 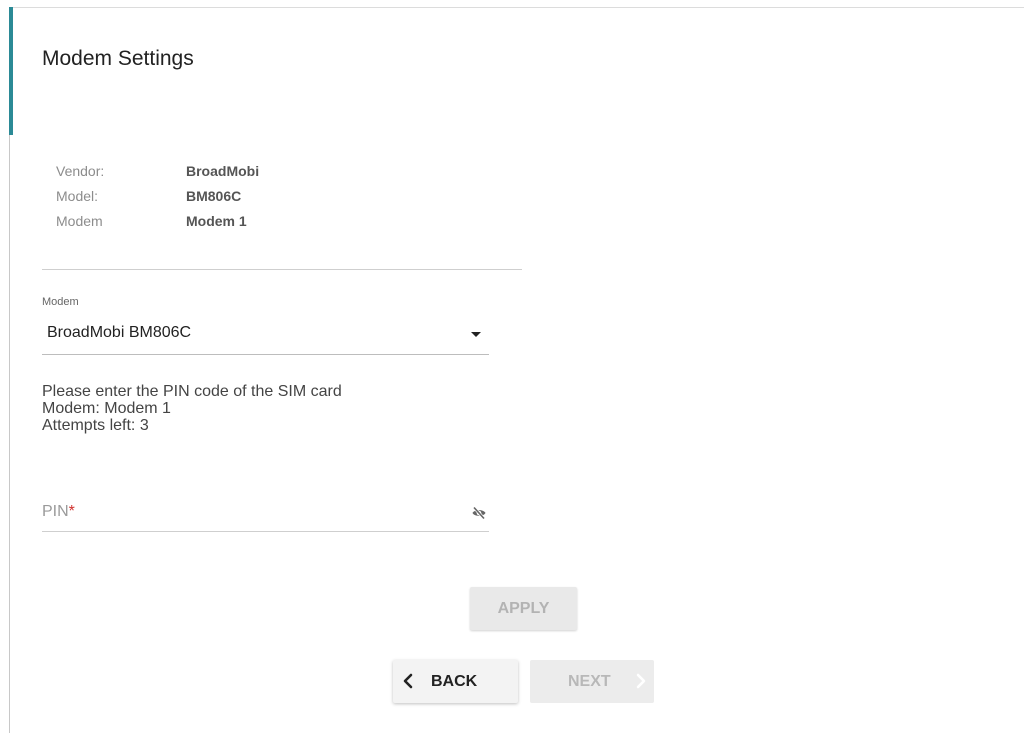 What do you see at coordinates (106, 408) in the screenshot?
I see `pin-prompt-modem: Modem: Modem 1` at bounding box center [106, 408].